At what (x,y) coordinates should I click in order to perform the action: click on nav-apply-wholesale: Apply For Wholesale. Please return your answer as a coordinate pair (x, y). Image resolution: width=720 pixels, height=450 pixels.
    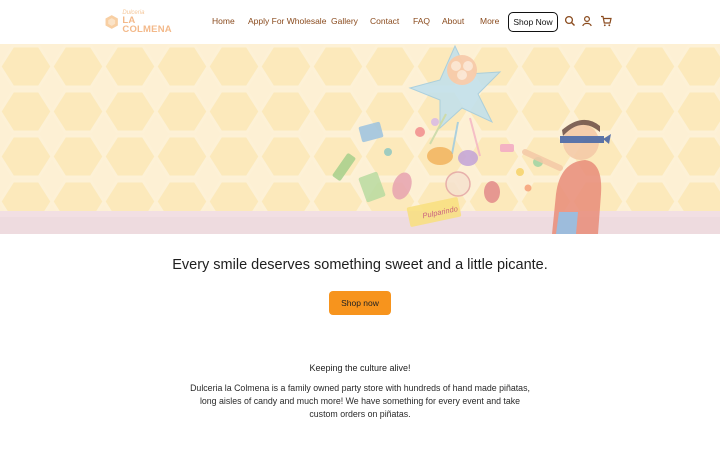
    Looking at the image, I should click on (287, 21).